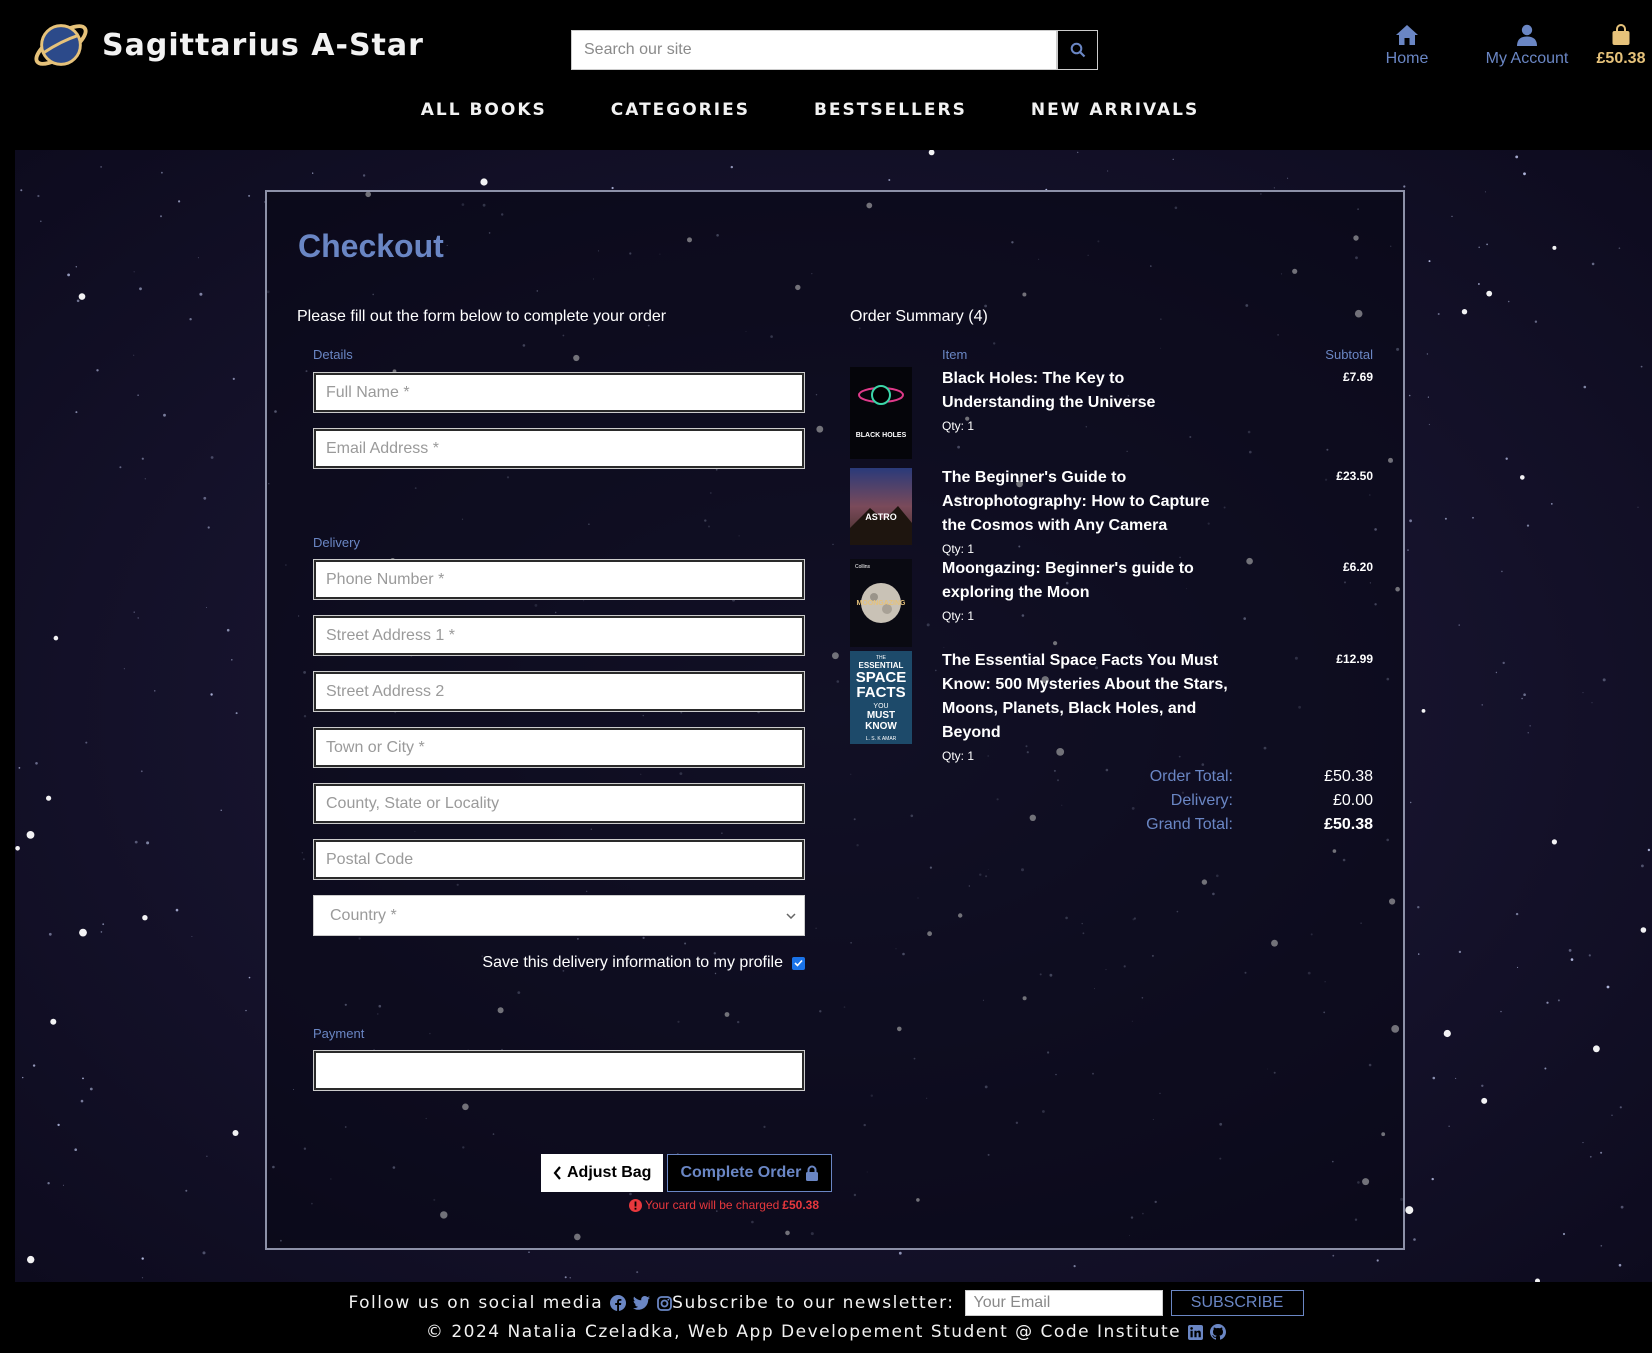  I want to click on my-account-link: My Account, so click(1527, 46).